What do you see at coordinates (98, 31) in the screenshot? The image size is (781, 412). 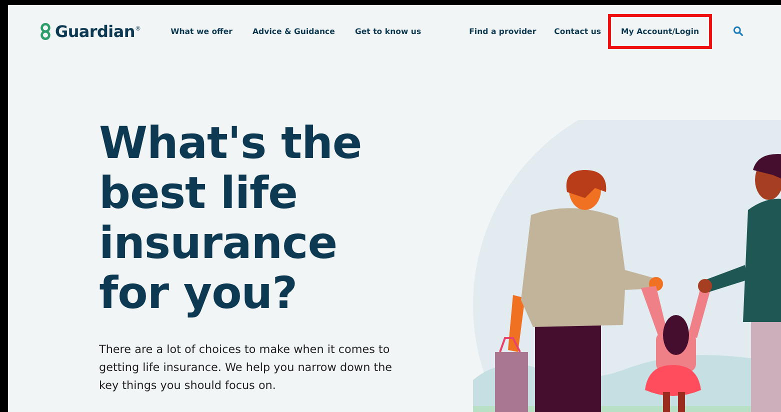 I see `logo-text: Guardian$^{®}$` at bounding box center [98, 31].